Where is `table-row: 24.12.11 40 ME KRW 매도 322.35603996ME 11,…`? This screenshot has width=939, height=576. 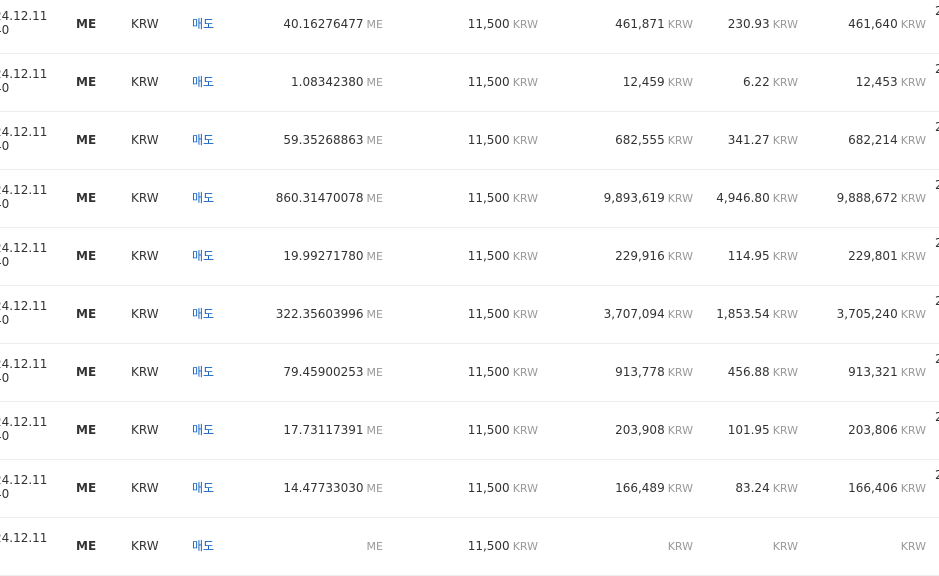
table-row: 24.12.11 40 ME KRW 매도 322.35603996ME 11,… is located at coordinates (469, 315).